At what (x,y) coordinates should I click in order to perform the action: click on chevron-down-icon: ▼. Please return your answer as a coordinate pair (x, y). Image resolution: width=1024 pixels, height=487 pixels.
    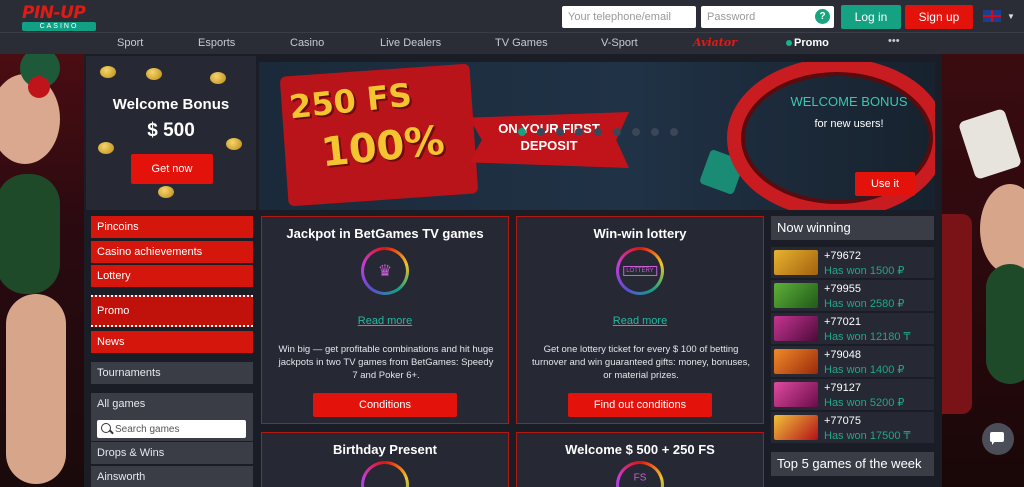
    Looking at the image, I should click on (1011, 16).